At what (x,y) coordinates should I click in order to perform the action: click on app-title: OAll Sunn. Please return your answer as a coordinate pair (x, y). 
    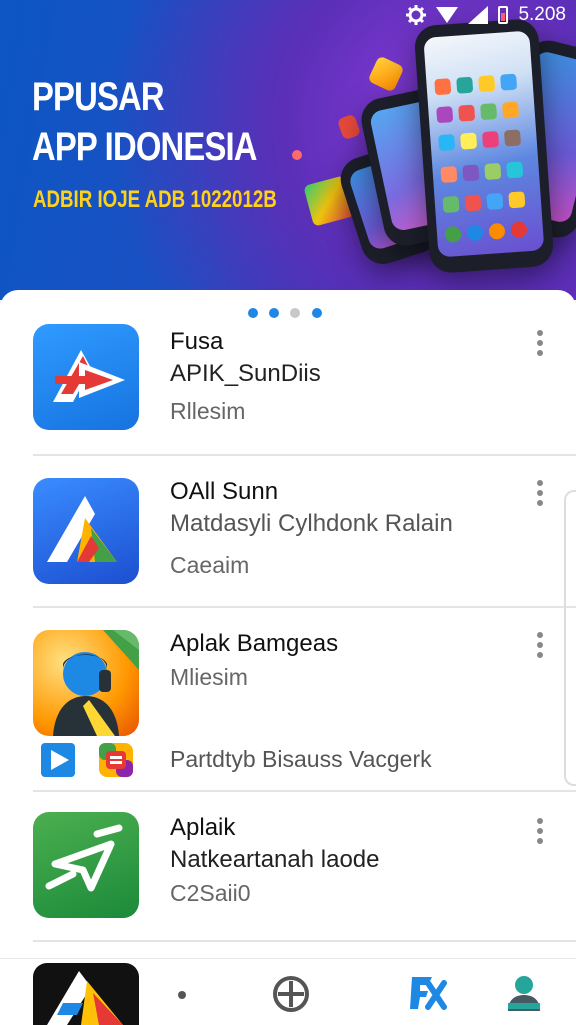
    Looking at the image, I should click on (224, 491).